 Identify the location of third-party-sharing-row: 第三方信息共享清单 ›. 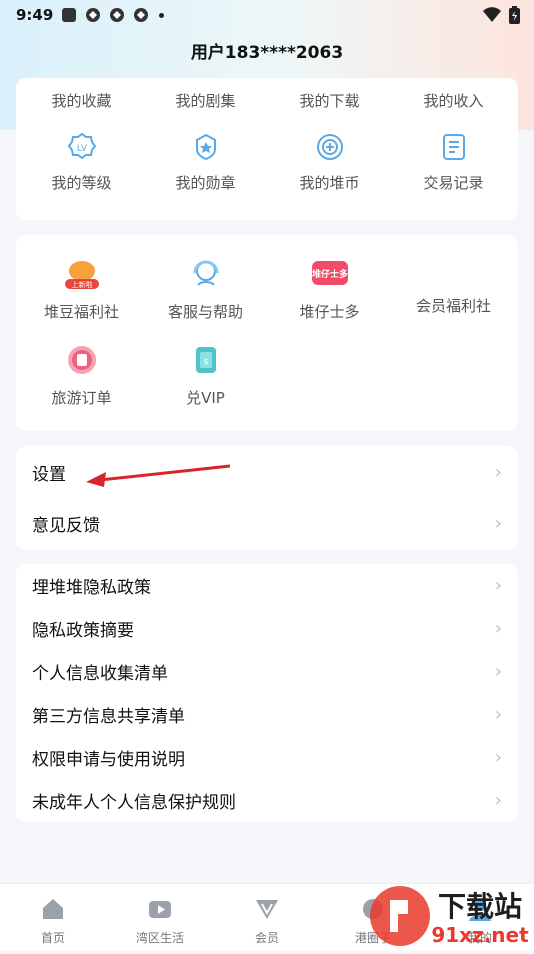
(267, 714).